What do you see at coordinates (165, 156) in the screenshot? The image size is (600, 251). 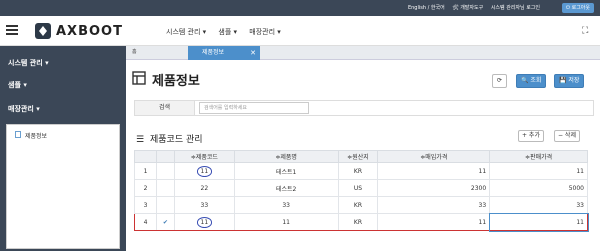 I see `col-checkbox` at bounding box center [165, 156].